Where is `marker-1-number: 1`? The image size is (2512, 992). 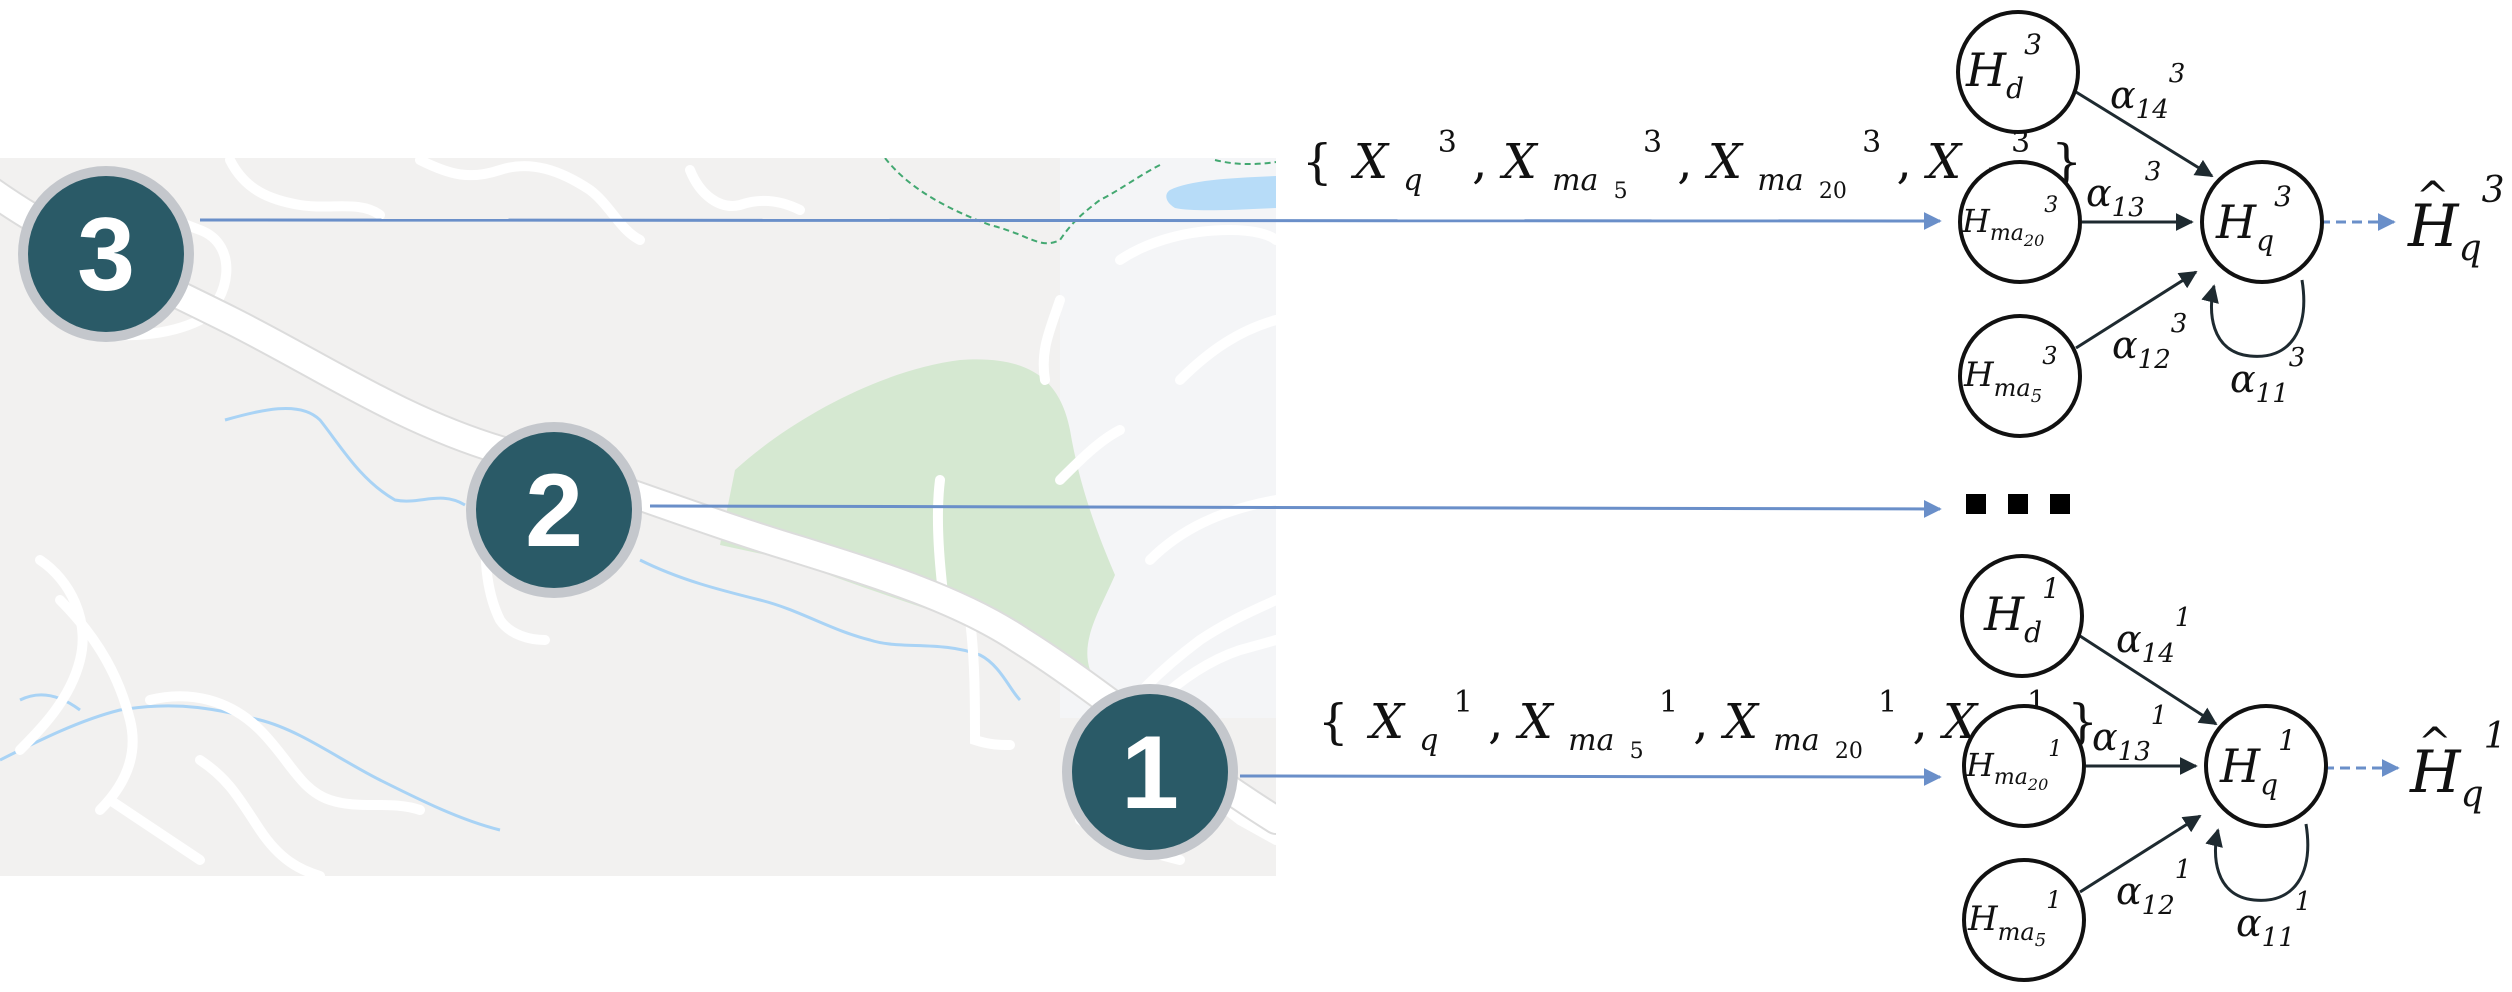 marker-1-number: 1 is located at coordinates (1150, 773).